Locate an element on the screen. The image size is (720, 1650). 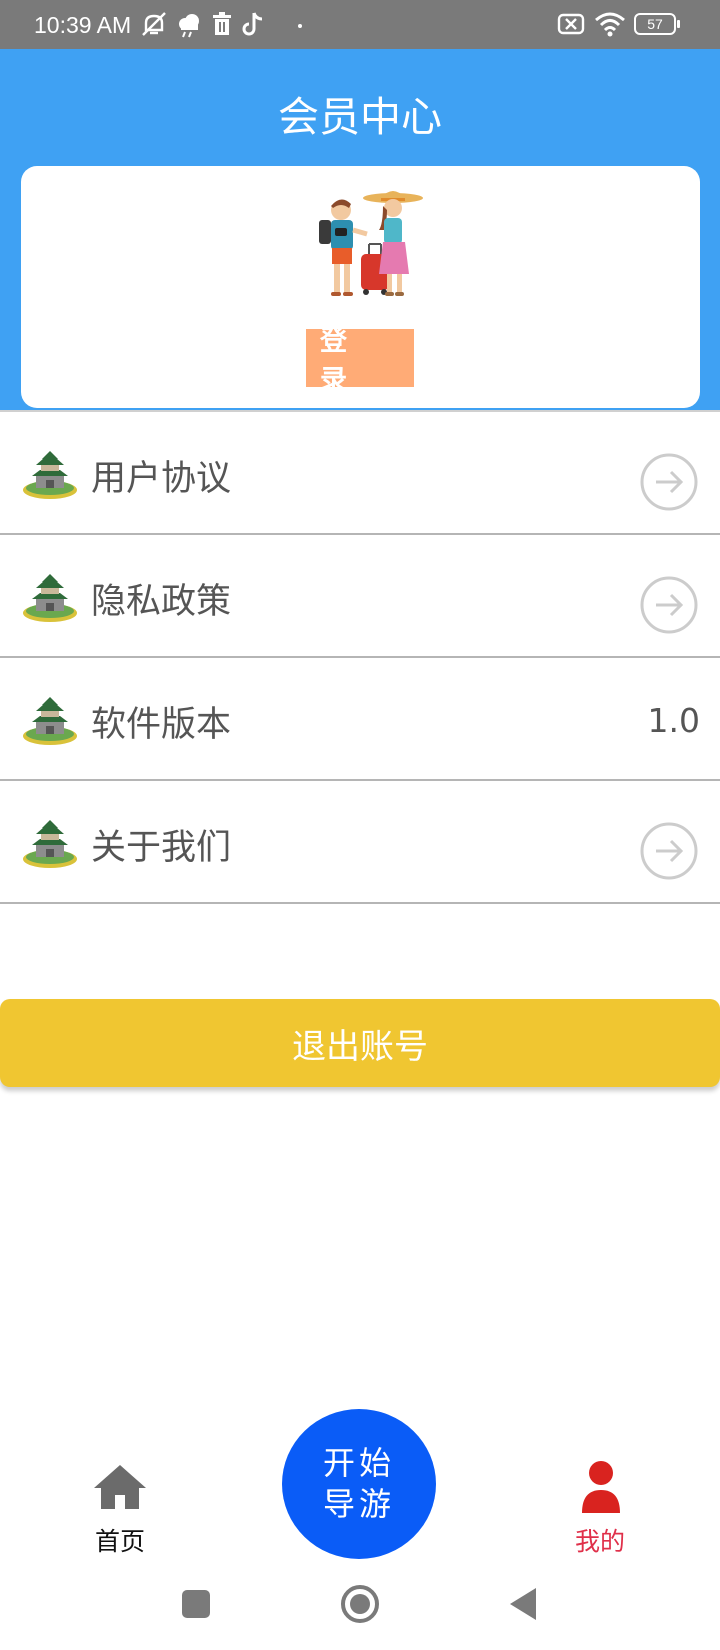
menu-item-label: 软件版本 is located at coordinates (161, 725).